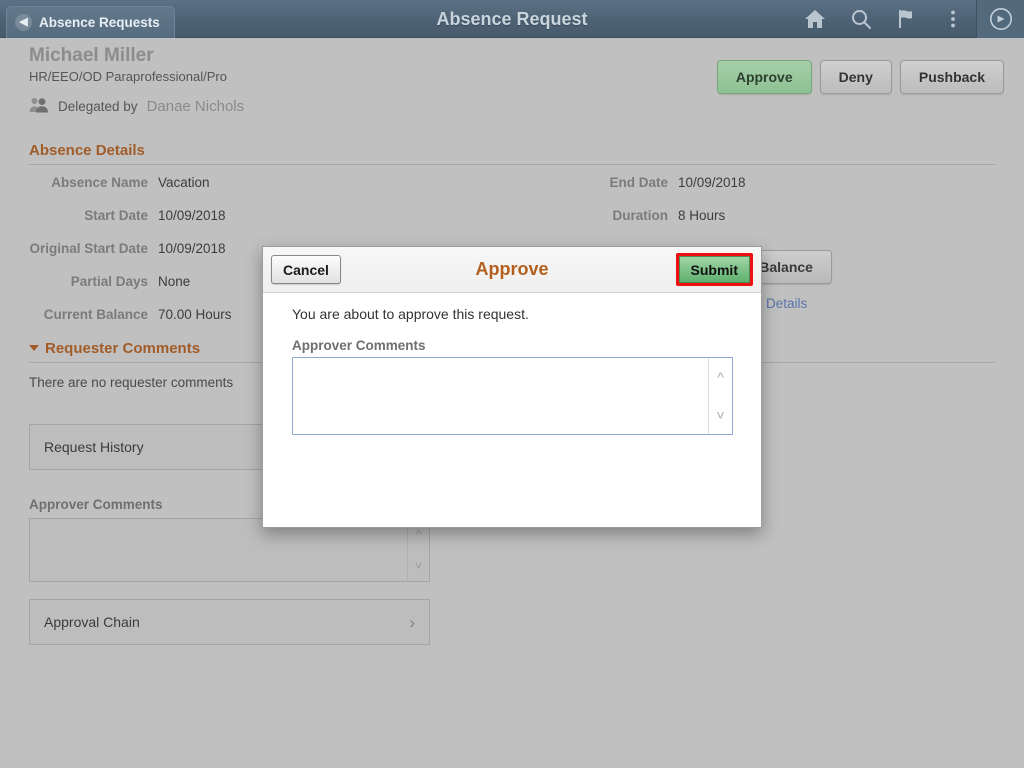 The width and height of the screenshot is (1024, 768). Describe the element at coordinates (861, 19) in the screenshot. I see `search-icon` at that location.